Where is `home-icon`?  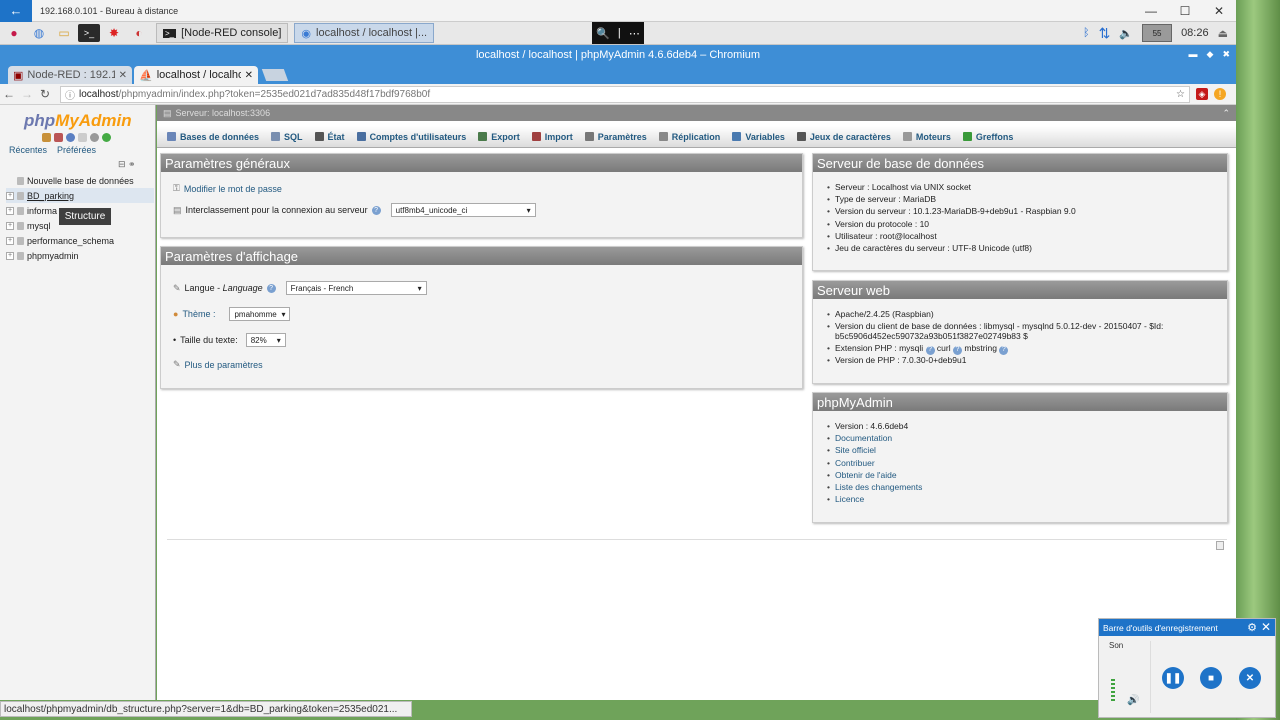 home-icon is located at coordinates (46, 137).